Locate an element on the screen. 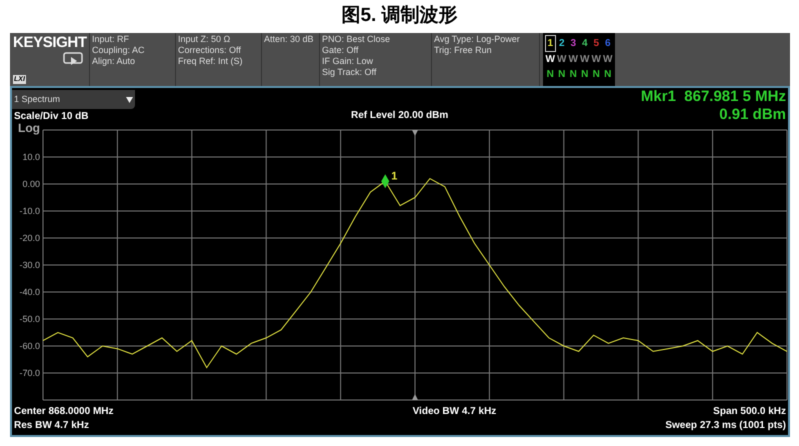 Image resolution: width=799 pixels, height=446 pixels. setting-text: Trig: Free Run is located at coordinates (463, 50).